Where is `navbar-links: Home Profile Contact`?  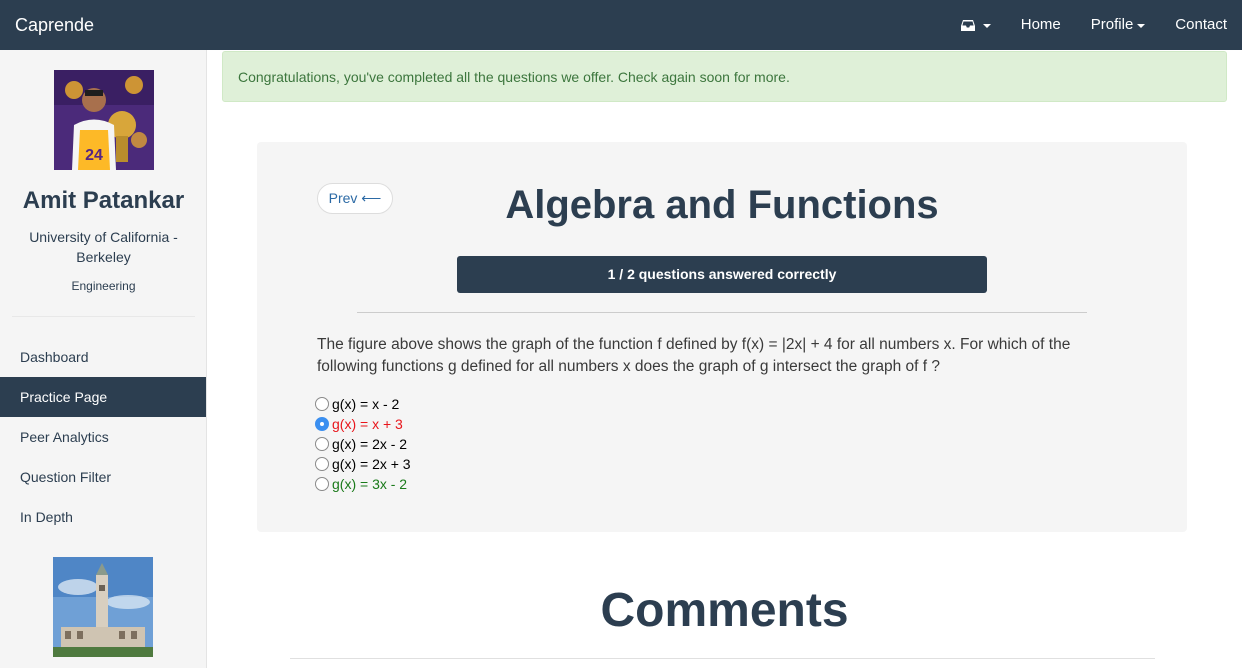
navbar-links: Home Profile Contact is located at coordinates (1094, 25).